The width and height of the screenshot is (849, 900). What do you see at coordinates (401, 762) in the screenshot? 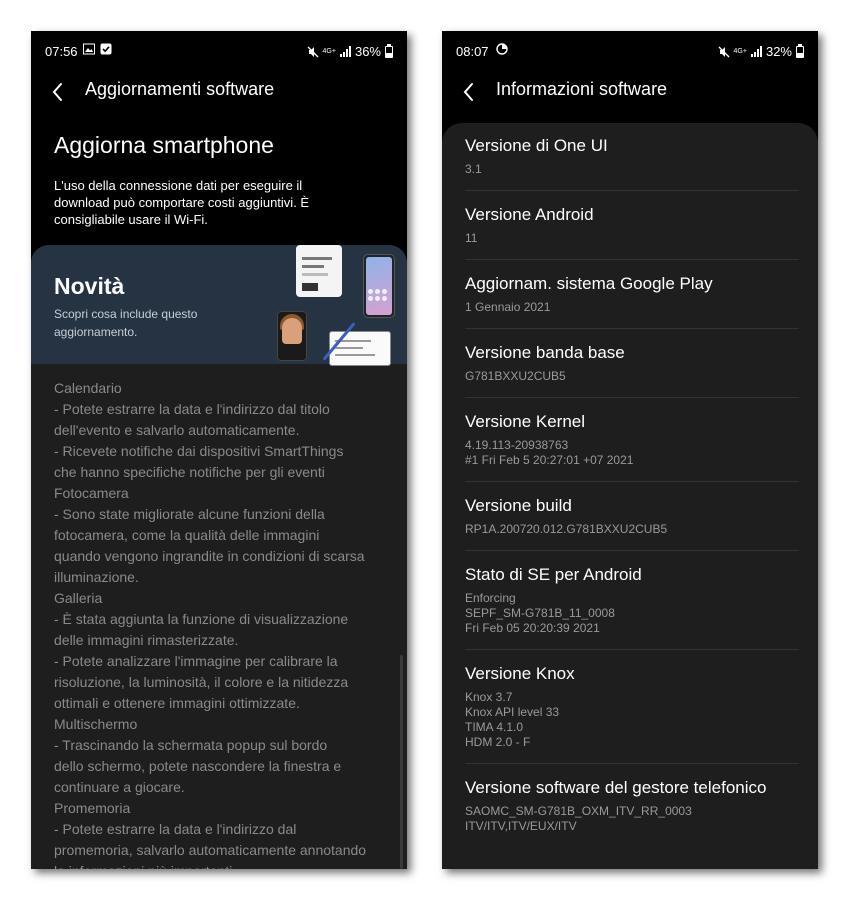
I see `scrollbar` at bounding box center [401, 762].